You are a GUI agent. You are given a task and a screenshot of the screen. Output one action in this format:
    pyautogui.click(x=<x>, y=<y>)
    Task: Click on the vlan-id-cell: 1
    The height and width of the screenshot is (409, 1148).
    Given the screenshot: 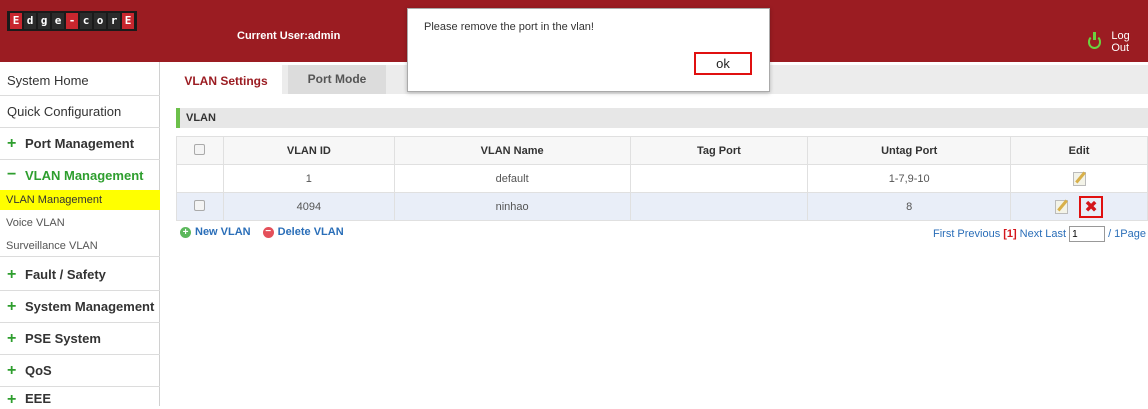 What is the action you would take?
    pyautogui.click(x=308, y=178)
    